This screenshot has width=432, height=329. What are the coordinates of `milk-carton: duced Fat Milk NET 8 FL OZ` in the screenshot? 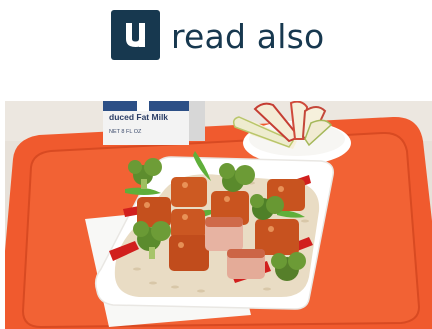 It's located at (154, 123).